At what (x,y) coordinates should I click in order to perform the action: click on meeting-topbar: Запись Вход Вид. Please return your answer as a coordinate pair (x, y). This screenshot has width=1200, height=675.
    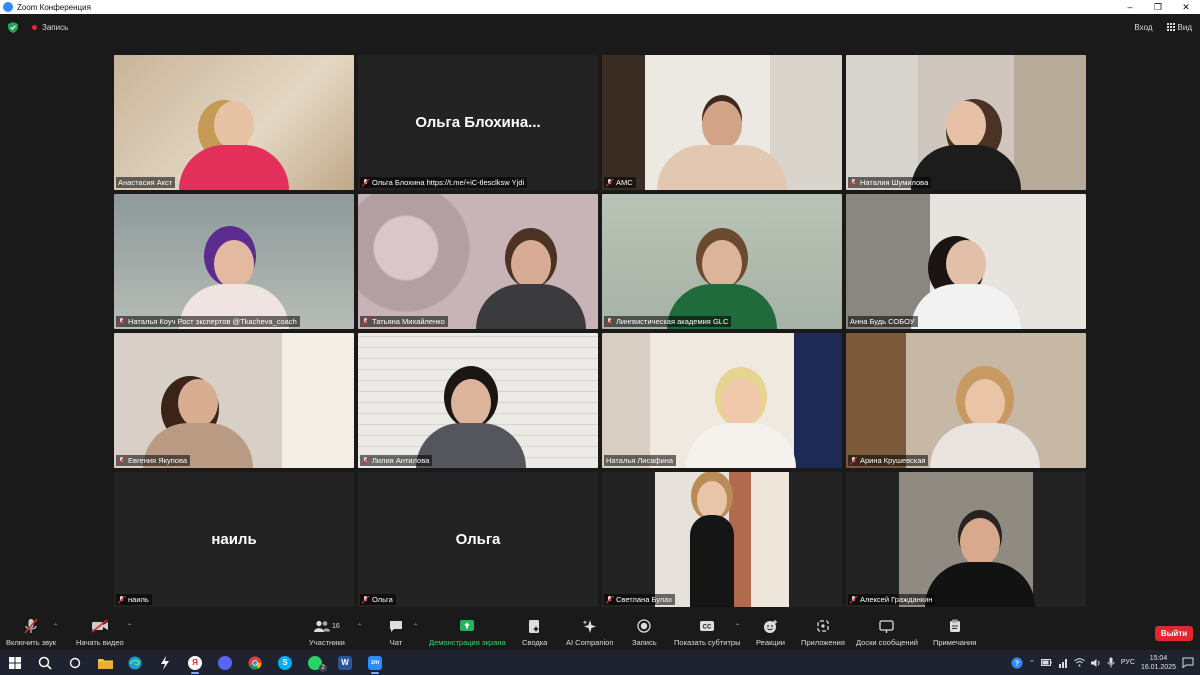
    Looking at the image, I should click on (600, 27).